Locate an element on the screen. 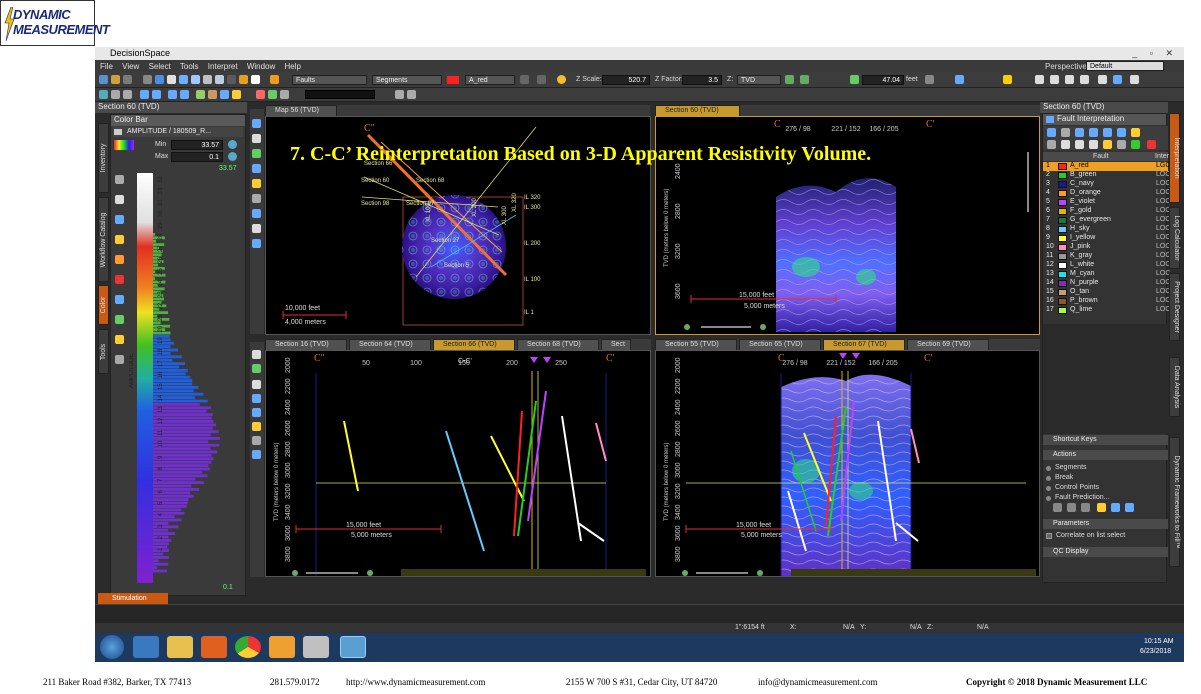 The image size is (1201, 694). view-tab: Section 55 (TVD) is located at coordinates (696, 344).